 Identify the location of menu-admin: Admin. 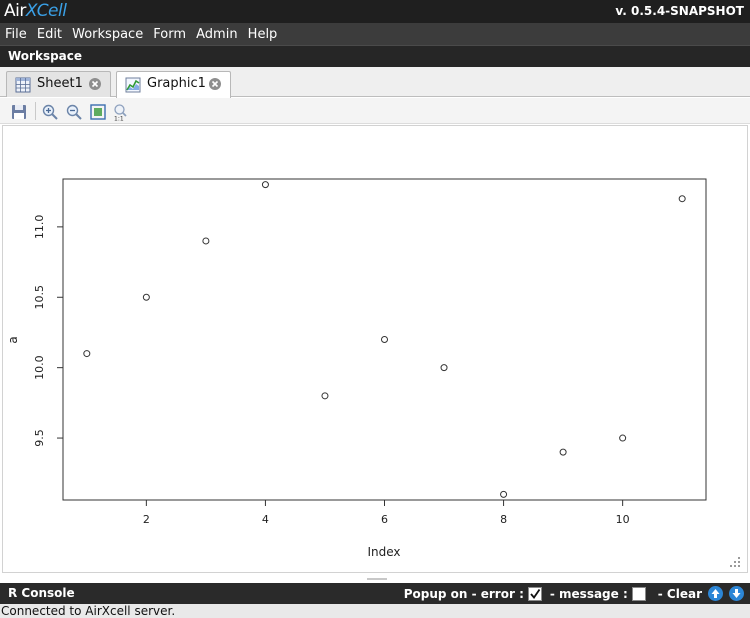
(214, 35).